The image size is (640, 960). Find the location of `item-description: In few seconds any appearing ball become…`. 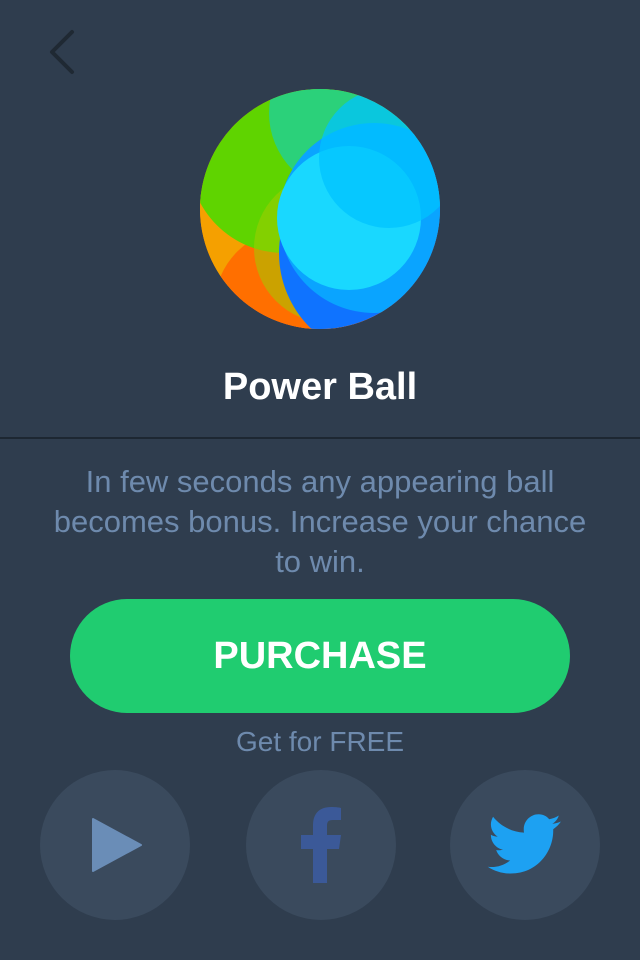

item-description: In few seconds any appearing ball become… is located at coordinates (320, 521).